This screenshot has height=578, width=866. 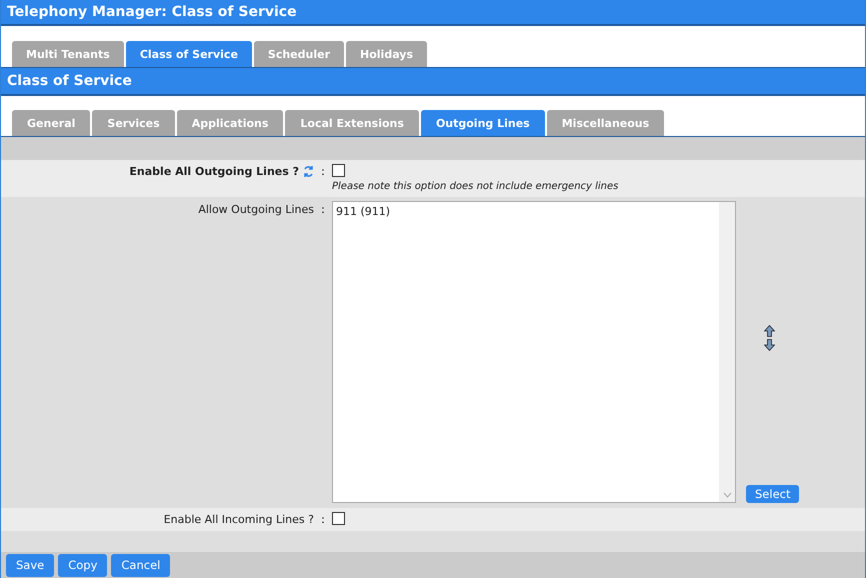 I want to click on list-item: 911 (911), so click(x=526, y=211).